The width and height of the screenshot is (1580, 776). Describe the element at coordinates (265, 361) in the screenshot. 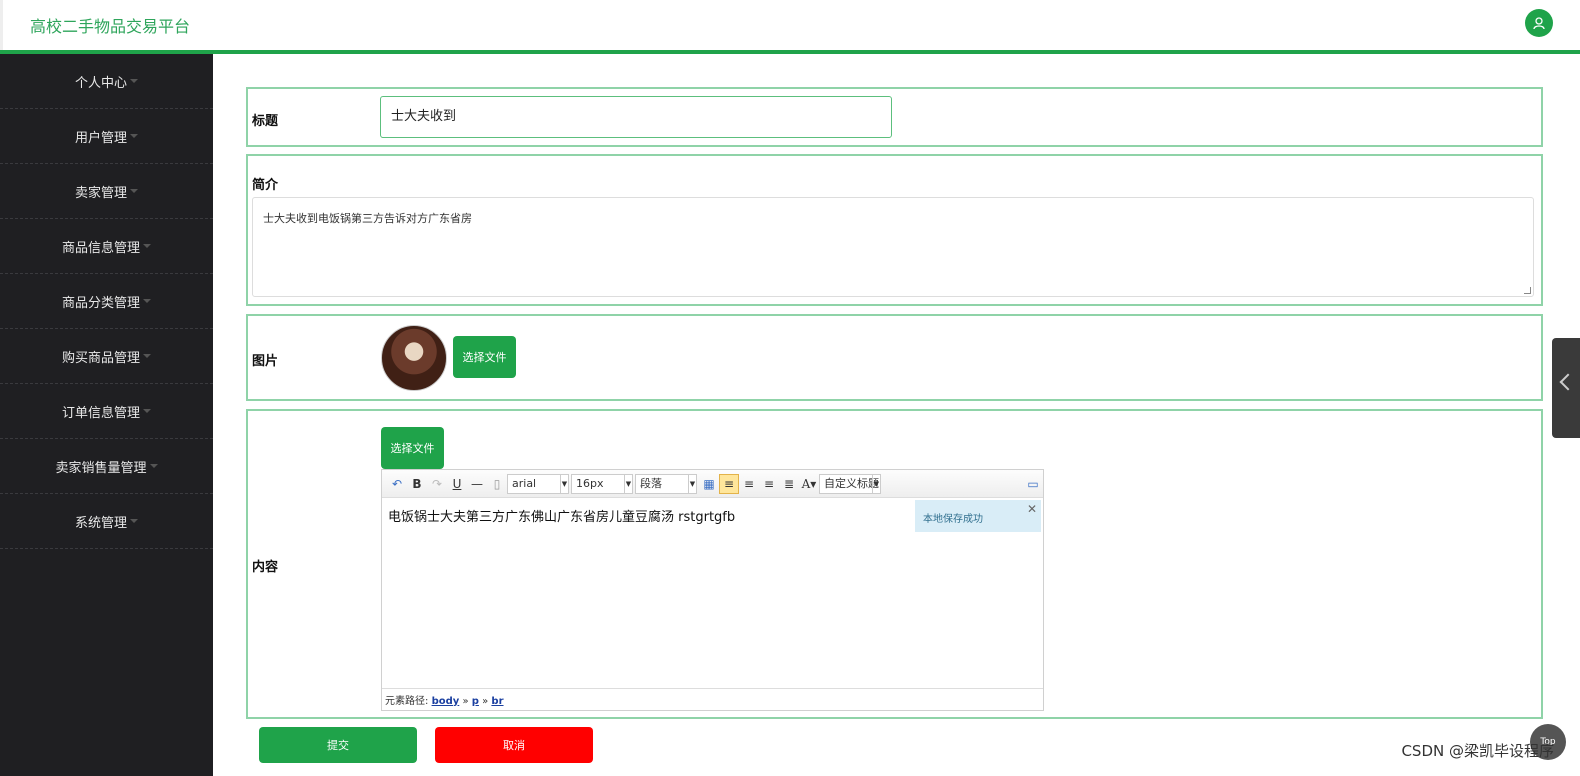

I see `image-label: 图片` at that location.